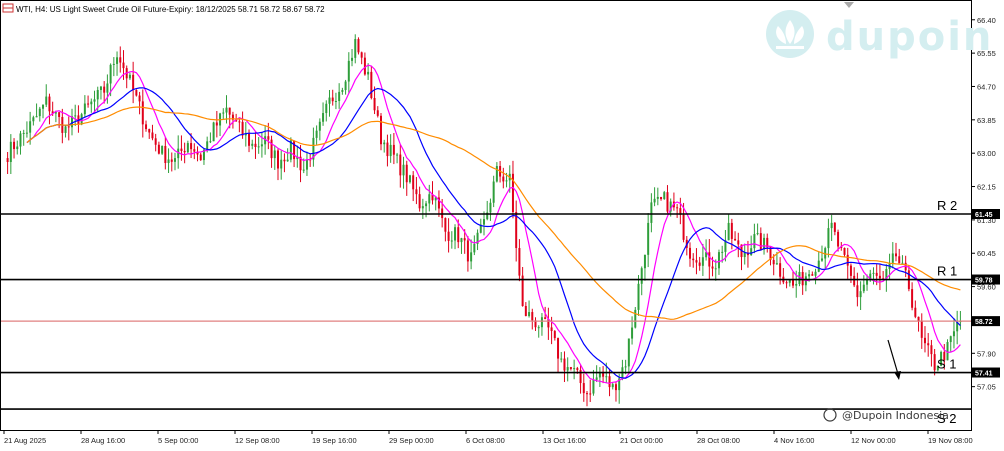  What do you see at coordinates (895, 415) in the screenshot?
I see `watermark-handle-text: @Dupoin Indonesia` at bounding box center [895, 415].